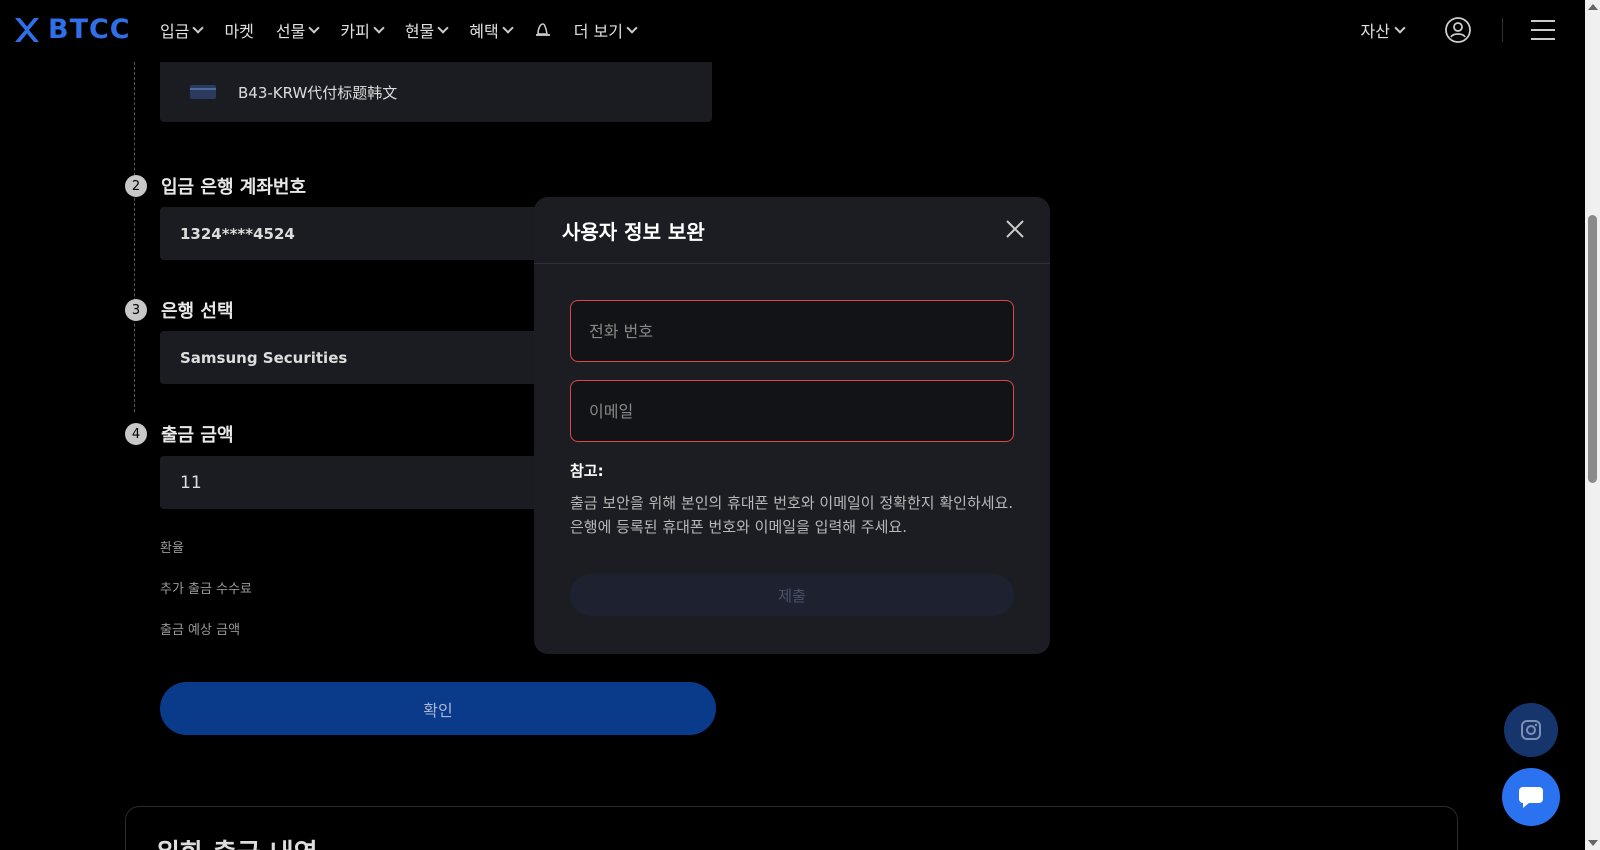 This screenshot has height=850, width=1600. What do you see at coordinates (203, 92) in the screenshot?
I see `bank-card-icon` at bounding box center [203, 92].